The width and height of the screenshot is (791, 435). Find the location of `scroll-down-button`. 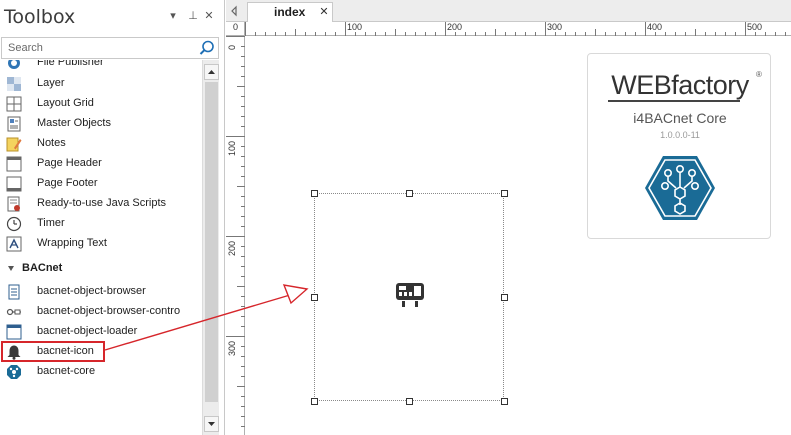

scroll-down-button is located at coordinates (211, 424).